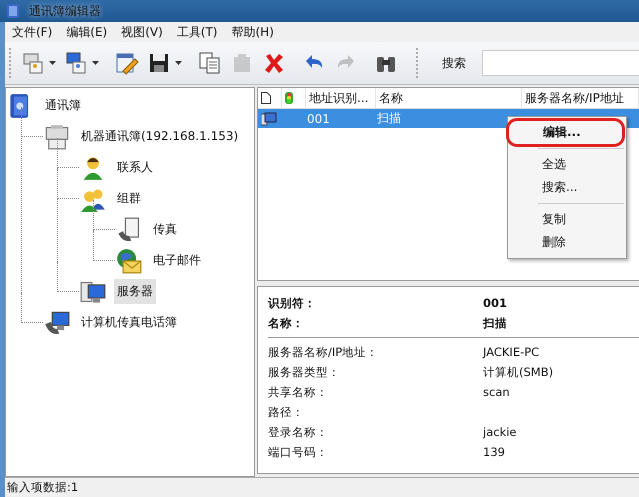 Image resolution: width=639 pixels, height=497 pixels. What do you see at coordinates (389, 118) in the screenshot?
I see `table-cell-text: 扫描` at bounding box center [389, 118].